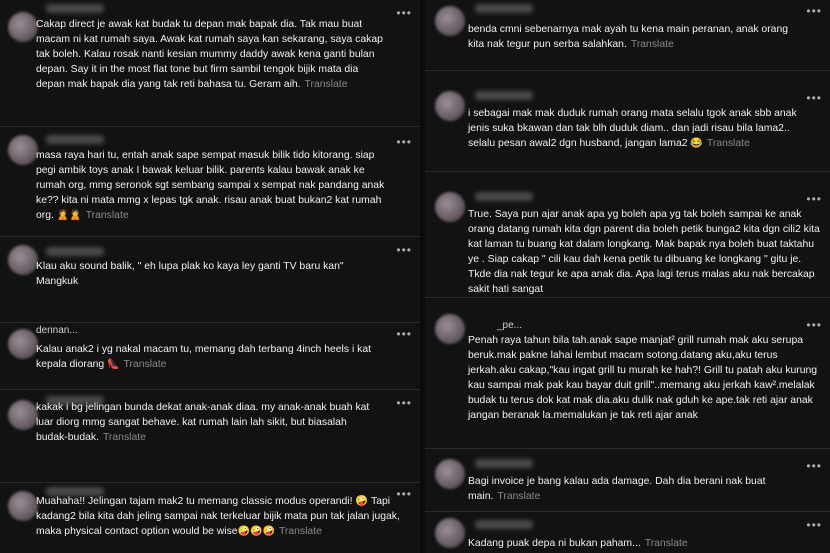  What do you see at coordinates (696, 143) in the screenshot?
I see `emoji: 😂` at bounding box center [696, 143].